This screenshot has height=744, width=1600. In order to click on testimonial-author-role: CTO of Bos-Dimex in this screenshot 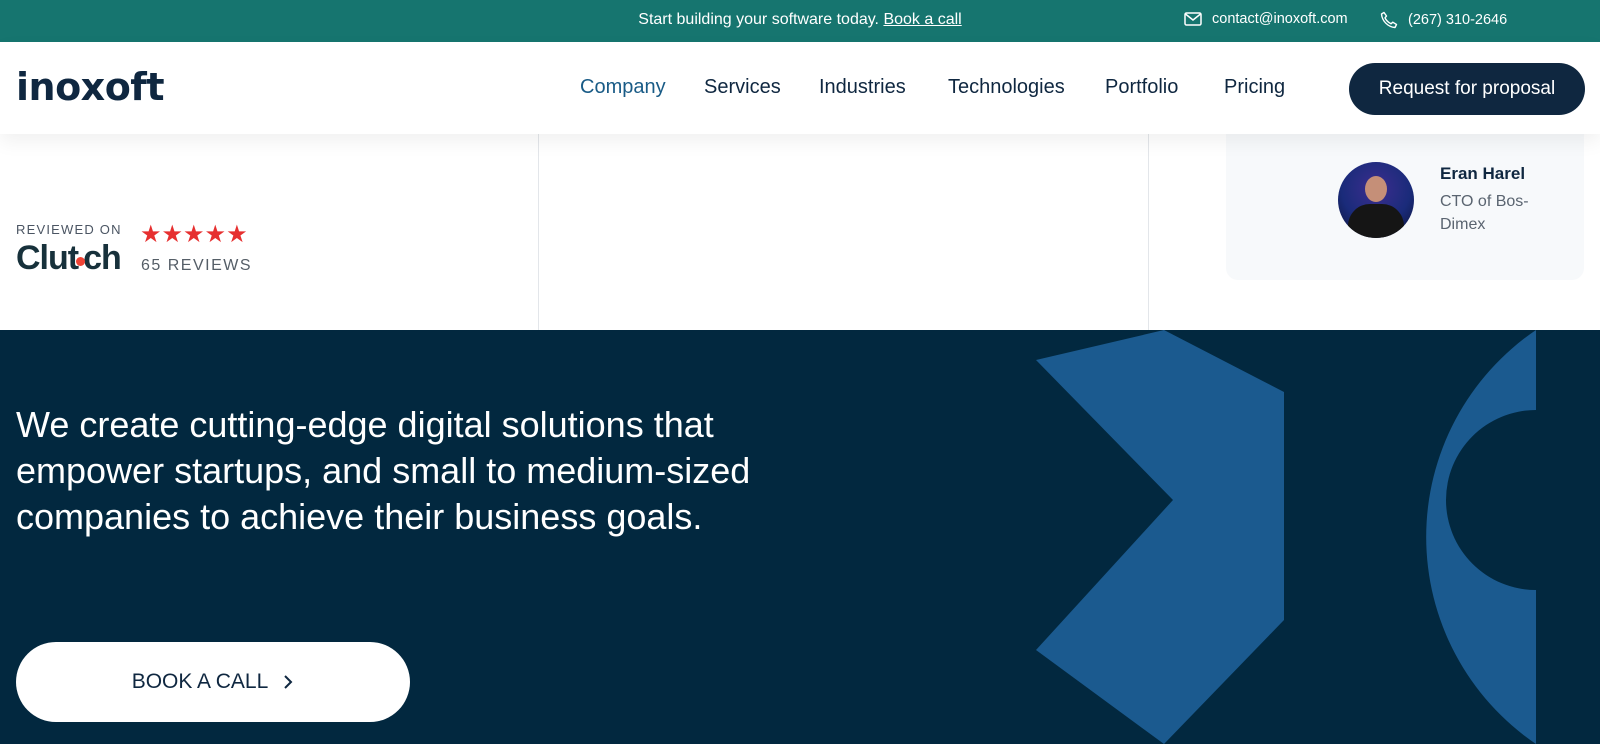, I will do `click(1484, 213)`.